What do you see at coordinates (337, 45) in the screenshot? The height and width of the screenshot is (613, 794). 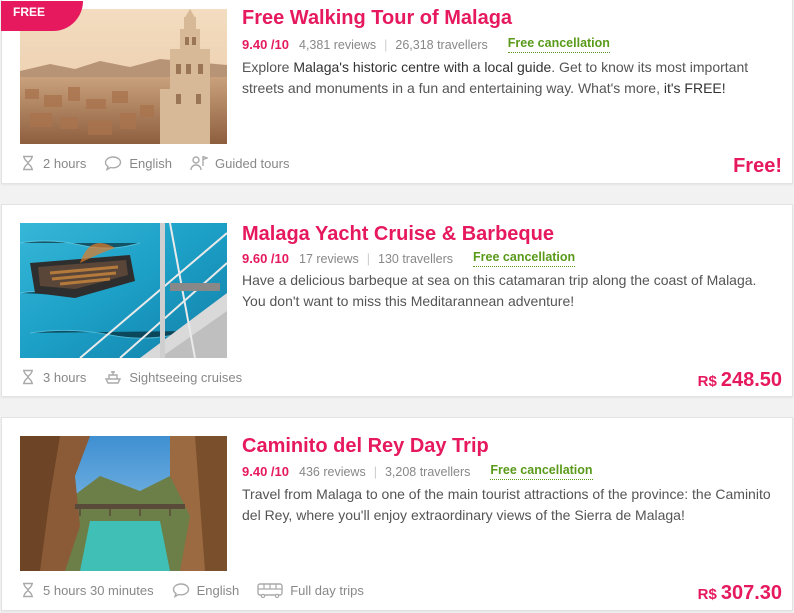 I see `reviews-count: 4,381 reviews` at bounding box center [337, 45].